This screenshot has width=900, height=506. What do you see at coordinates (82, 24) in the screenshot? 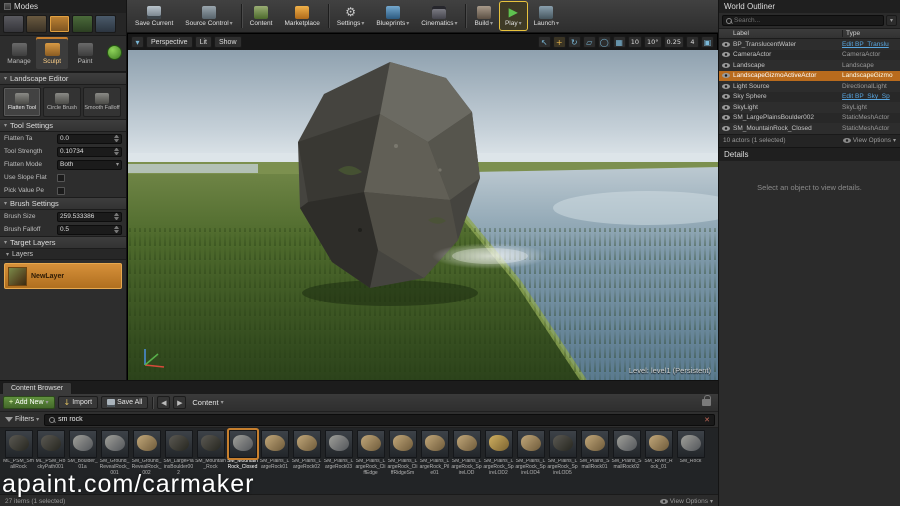
I see `foliage-mode-icon` at bounding box center [82, 24].